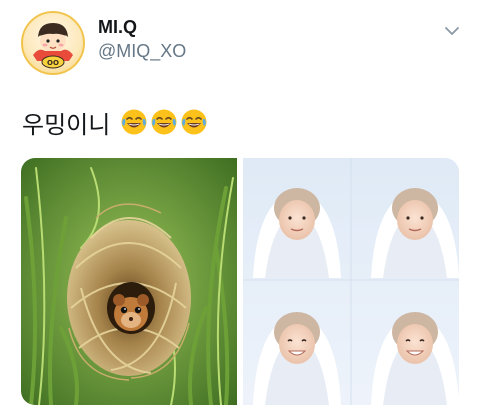 The width and height of the screenshot is (480, 417). Describe the element at coordinates (66, 124) in the screenshot. I see `tweet-body: 우밍이니` at that location.